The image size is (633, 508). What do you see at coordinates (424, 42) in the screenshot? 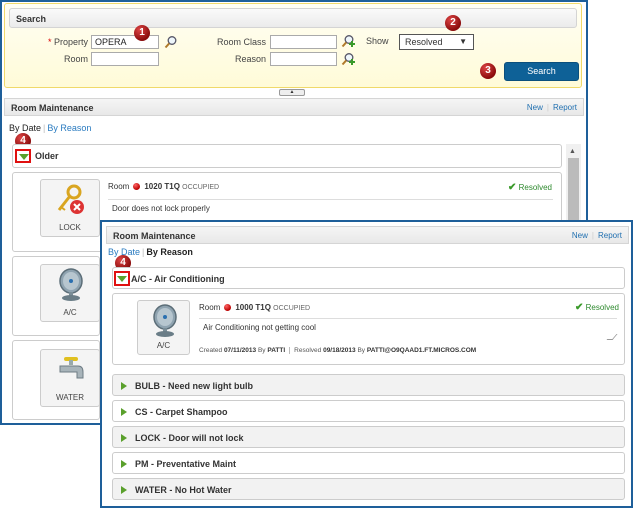
I see `show-select-value: Resolved` at bounding box center [424, 42].